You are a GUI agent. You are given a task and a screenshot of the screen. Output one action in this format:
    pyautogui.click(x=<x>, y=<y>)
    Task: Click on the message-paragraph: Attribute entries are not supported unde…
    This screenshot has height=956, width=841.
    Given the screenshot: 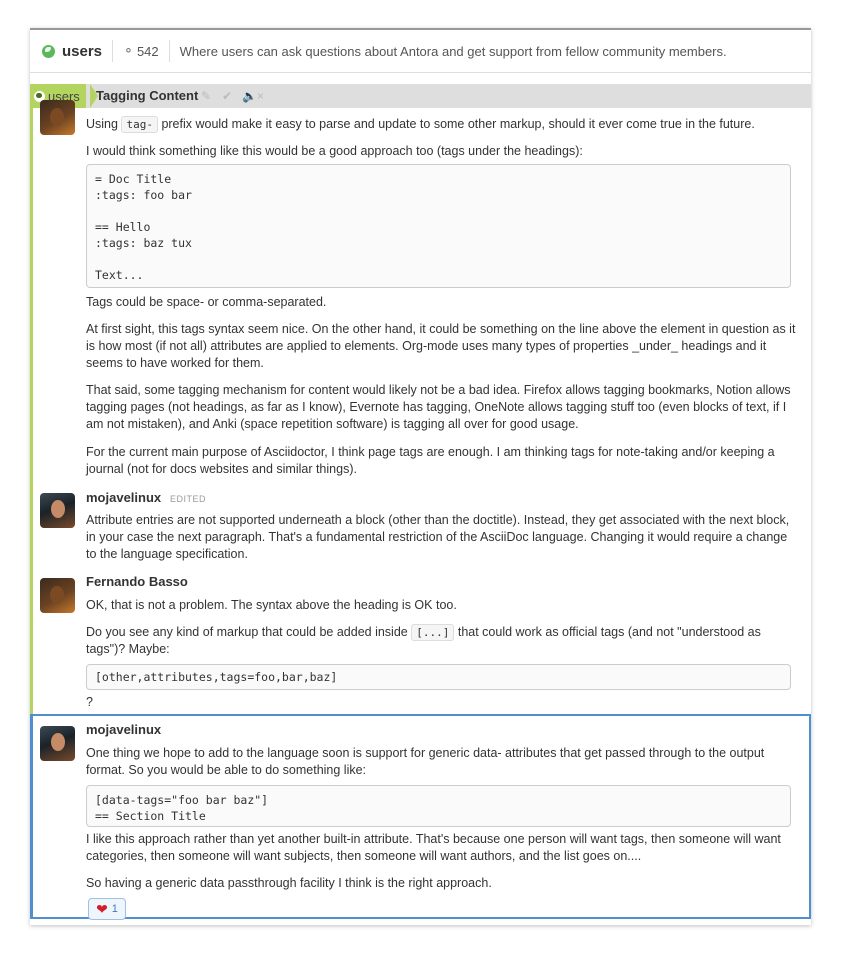 What is the action you would take?
    pyautogui.click(x=438, y=537)
    